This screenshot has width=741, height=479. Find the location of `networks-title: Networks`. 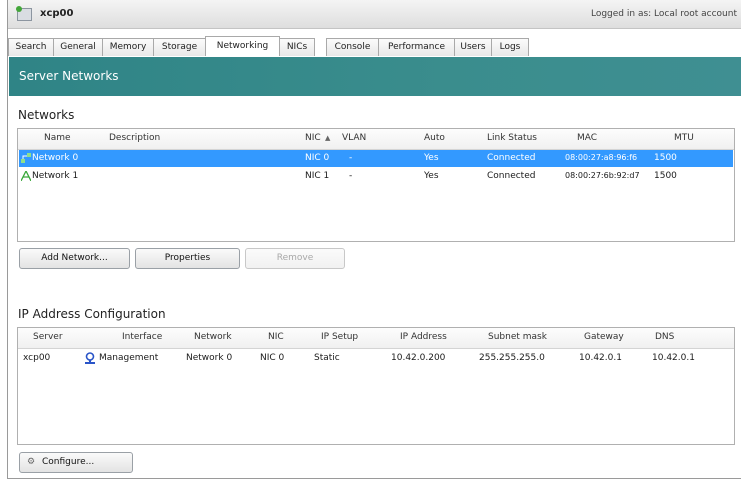

networks-title: Networks is located at coordinates (46, 115).